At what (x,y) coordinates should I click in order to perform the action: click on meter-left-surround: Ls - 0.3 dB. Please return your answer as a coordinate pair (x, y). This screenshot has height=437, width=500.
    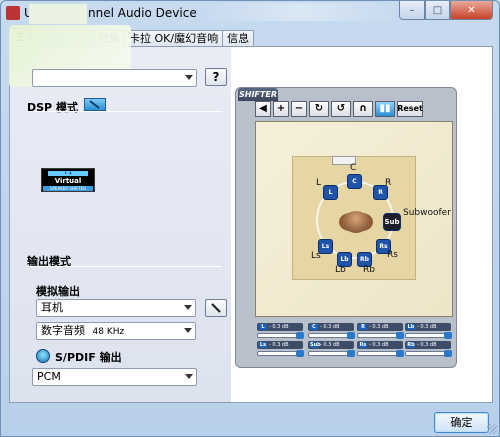
    Looking at the image, I should click on (280, 349).